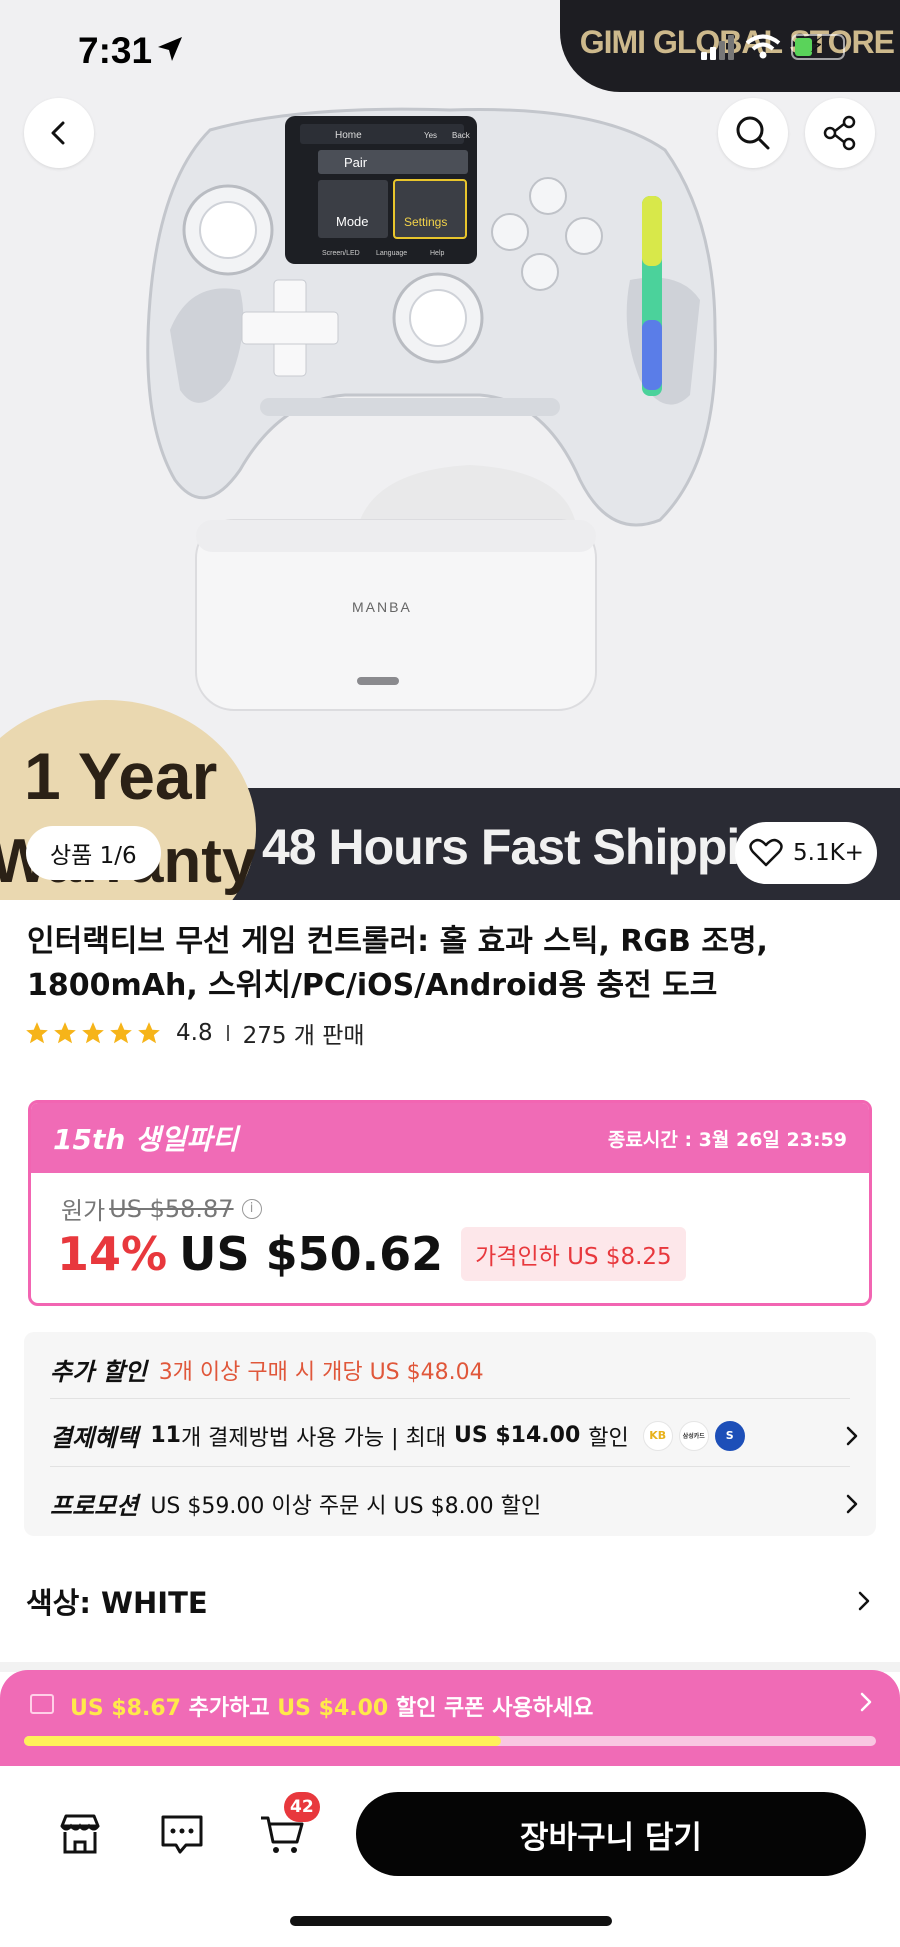 The image size is (900, 1947). What do you see at coordinates (530, 847) in the screenshot?
I see `shipping-banner-text: 48 Hours Fast Shipping` at bounding box center [530, 847].